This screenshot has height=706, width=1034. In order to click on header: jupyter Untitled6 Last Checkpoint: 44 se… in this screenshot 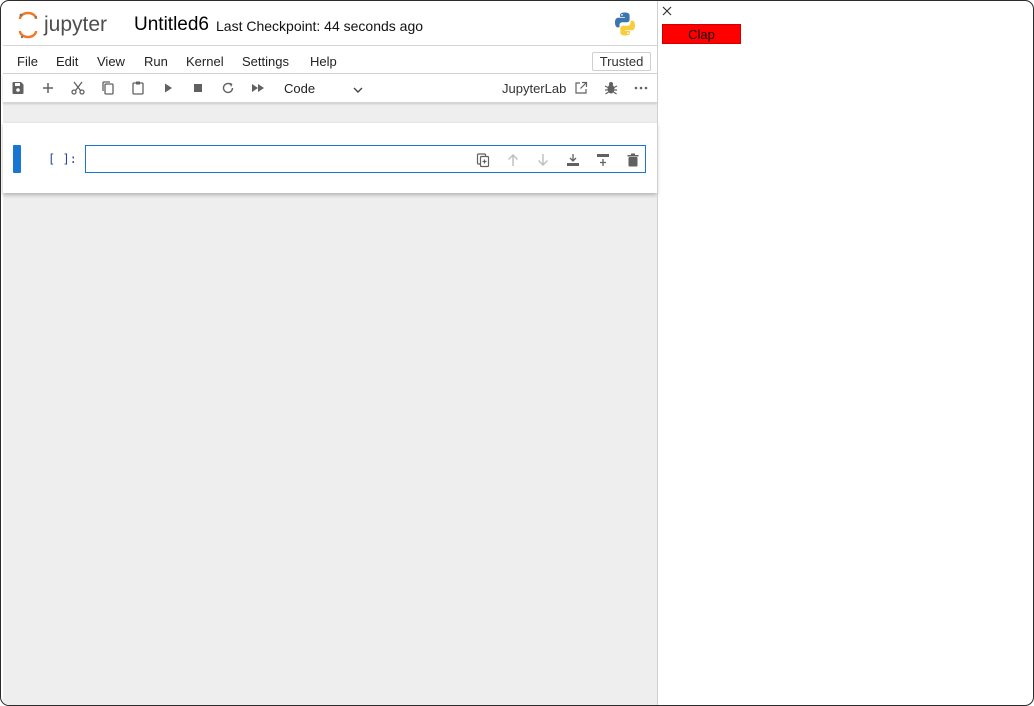, I will do `click(330, 24)`.